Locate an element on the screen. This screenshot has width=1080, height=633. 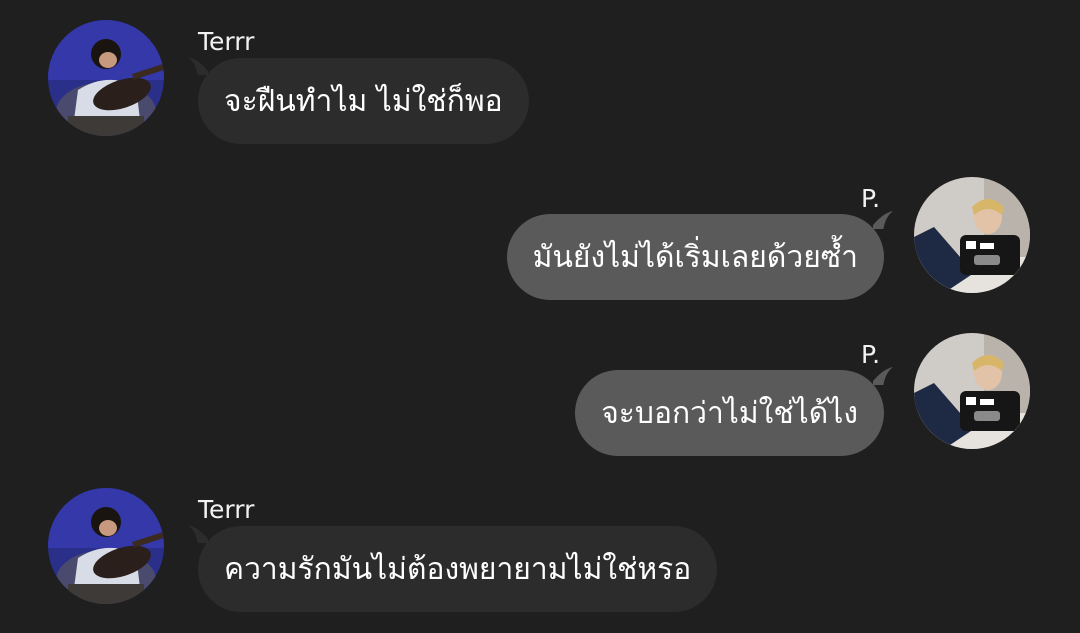
message-bubble: จะฝืนทำไม ไม่ใช่ก็พอ is located at coordinates (363, 101).